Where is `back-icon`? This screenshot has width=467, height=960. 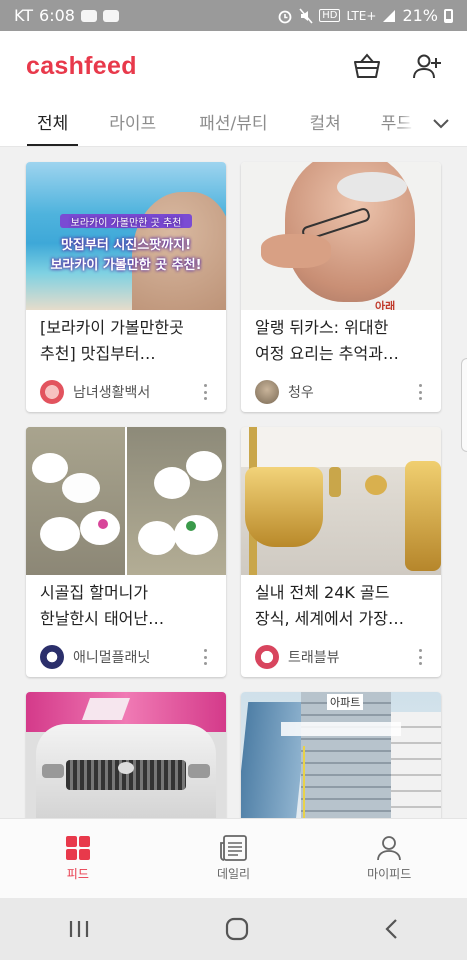
back-icon is located at coordinates (392, 929).